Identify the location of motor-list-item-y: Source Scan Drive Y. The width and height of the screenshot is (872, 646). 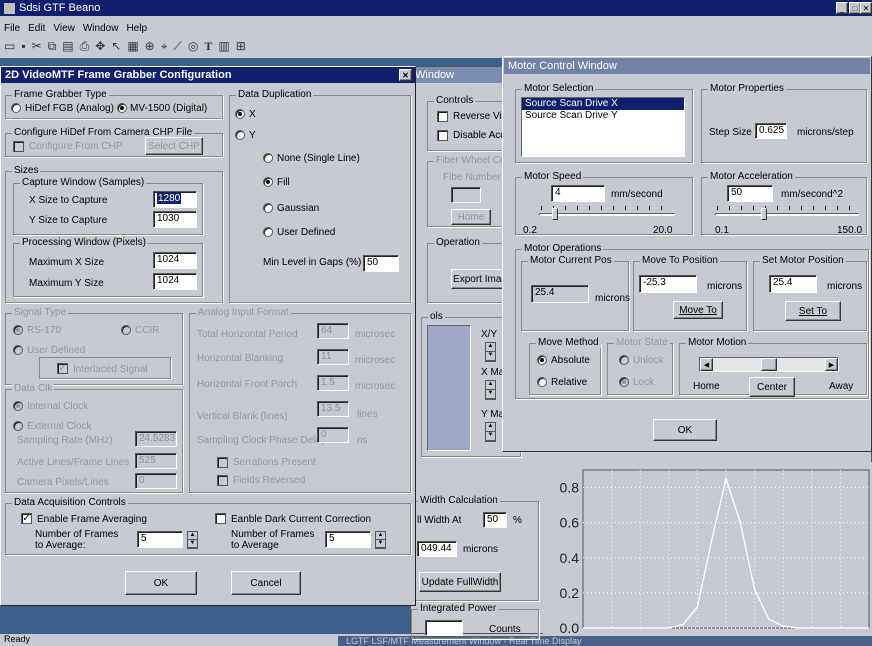
(603, 116).